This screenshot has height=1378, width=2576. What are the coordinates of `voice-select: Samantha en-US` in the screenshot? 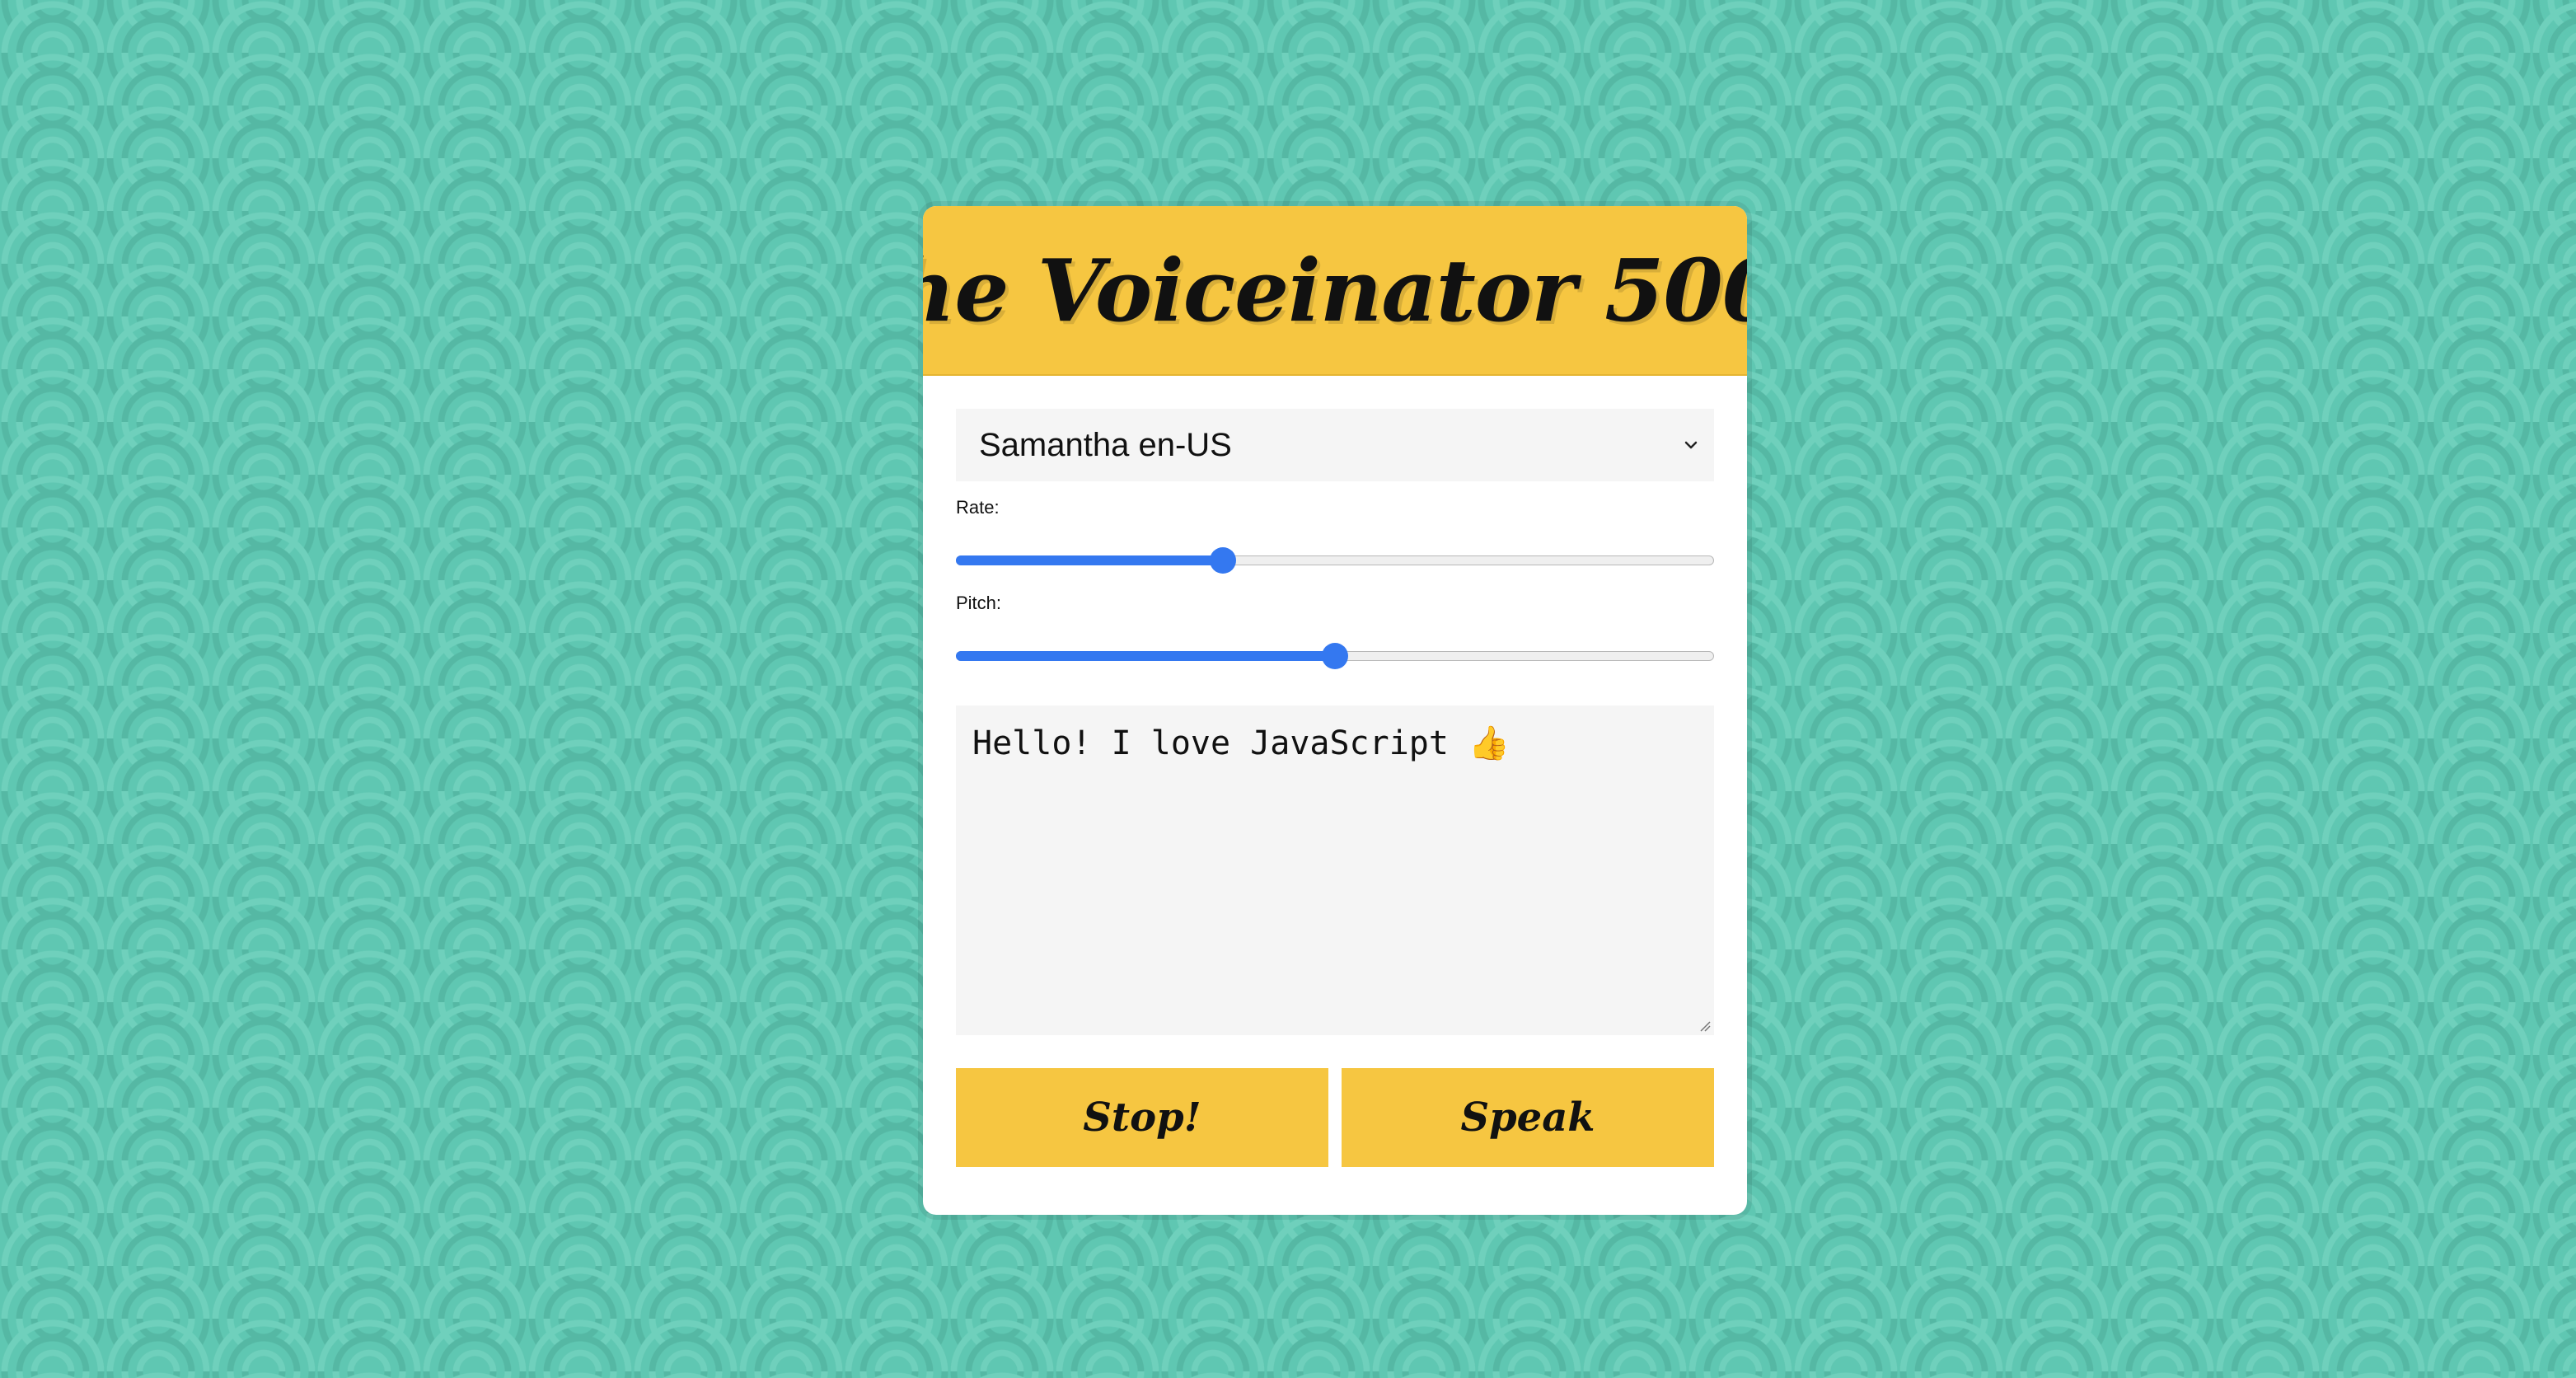 It's located at (1335, 445).